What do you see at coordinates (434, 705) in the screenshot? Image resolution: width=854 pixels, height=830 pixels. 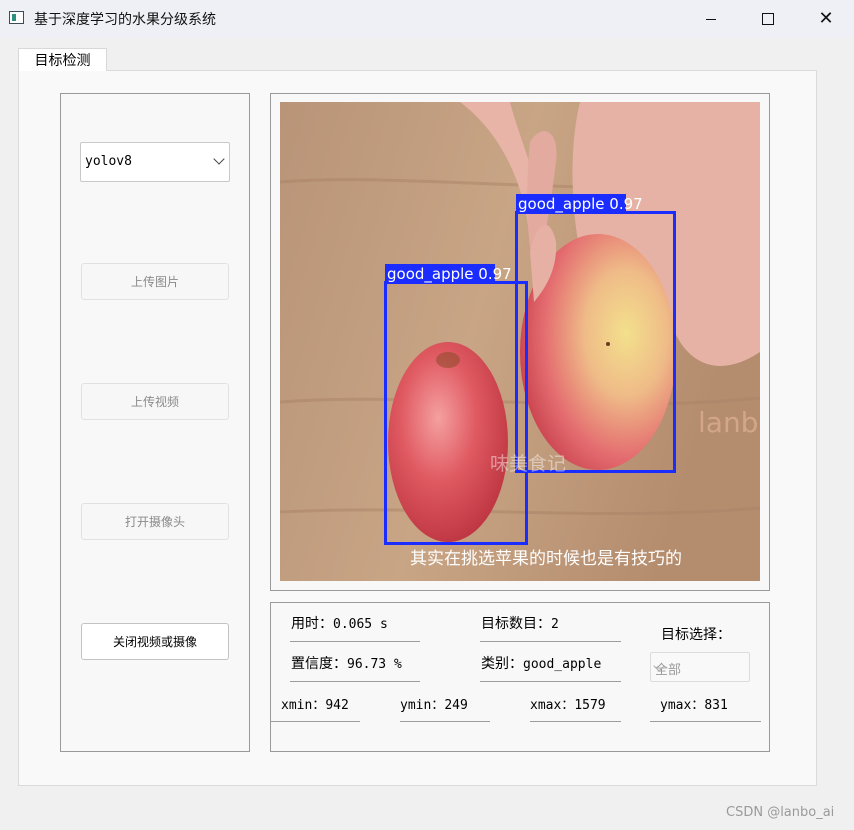 I see `ymin-info: ymin：249` at bounding box center [434, 705].